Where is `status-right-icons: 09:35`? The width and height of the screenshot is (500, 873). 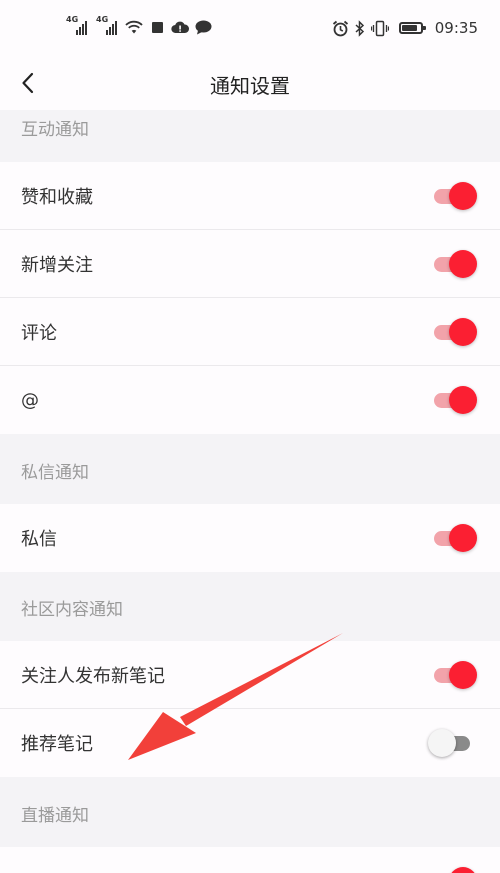 status-right-icons: 09:35 is located at coordinates (405, 28).